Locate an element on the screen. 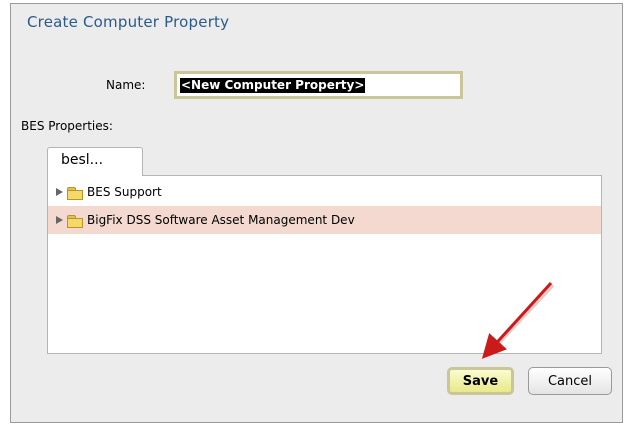 The height and width of the screenshot is (424, 624). name-label: Name: is located at coordinates (126, 85).